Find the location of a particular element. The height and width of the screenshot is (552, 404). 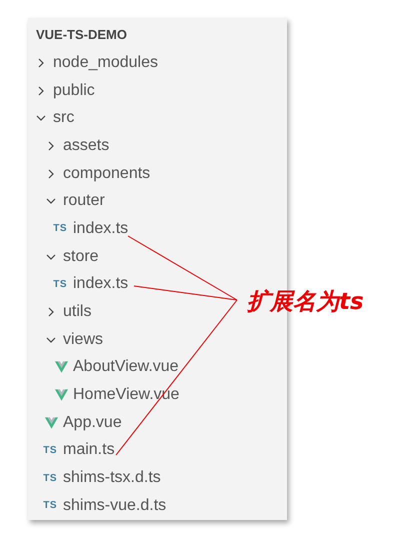

file-name: shims-tsx.d.ts is located at coordinates (112, 478).